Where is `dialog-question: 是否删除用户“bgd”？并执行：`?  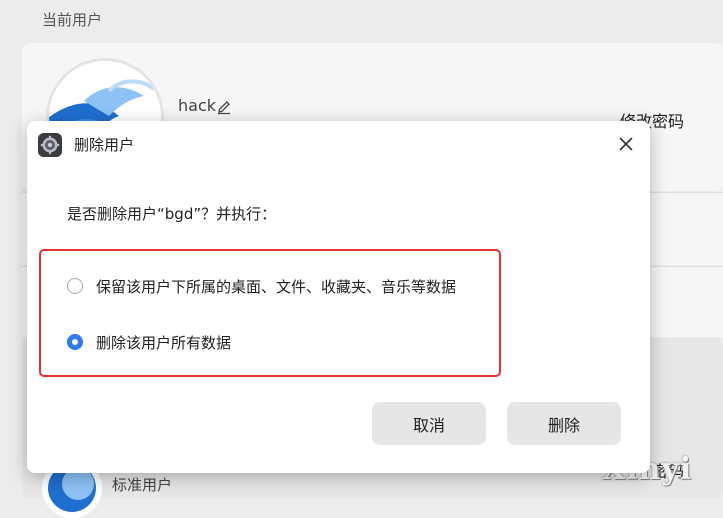 dialog-question: 是否删除用户“bgd”？并执行： is located at coordinates (172, 214).